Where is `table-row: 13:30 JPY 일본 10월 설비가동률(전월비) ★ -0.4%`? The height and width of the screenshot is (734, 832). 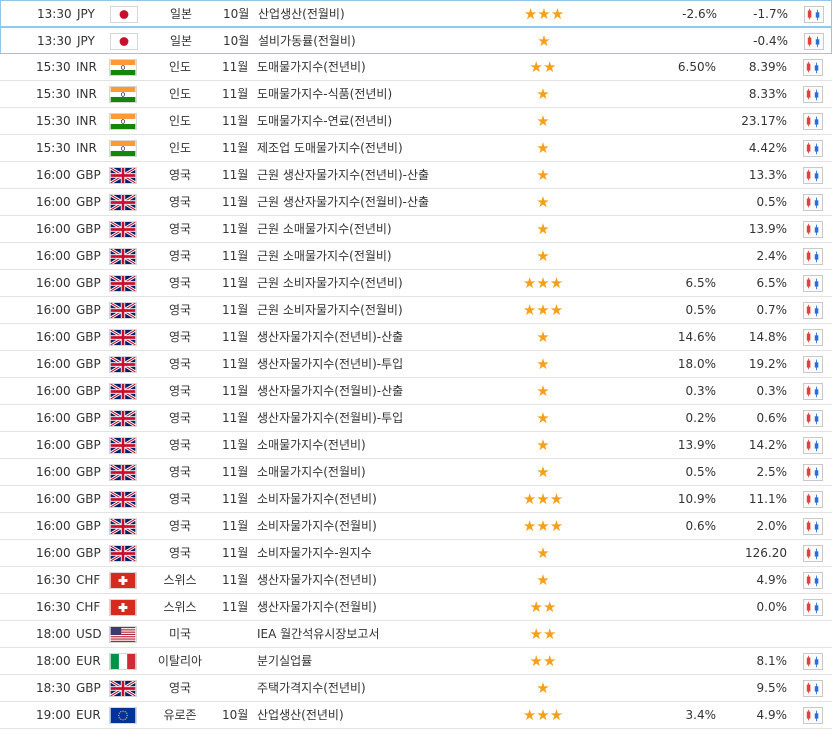 table-row: 13:30 JPY 일본 10월 설비가동률(전월비) ★ -0.4% is located at coordinates (416, 40).